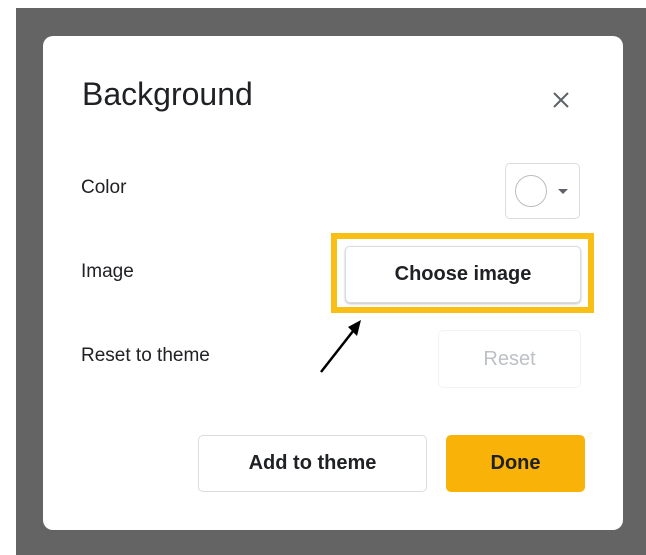 Image resolution: width=646 pixels, height=555 pixels. What do you see at coordinates (531, 191) in the screenshot?
I see `color-swatch` at bounding box center [531, 191].